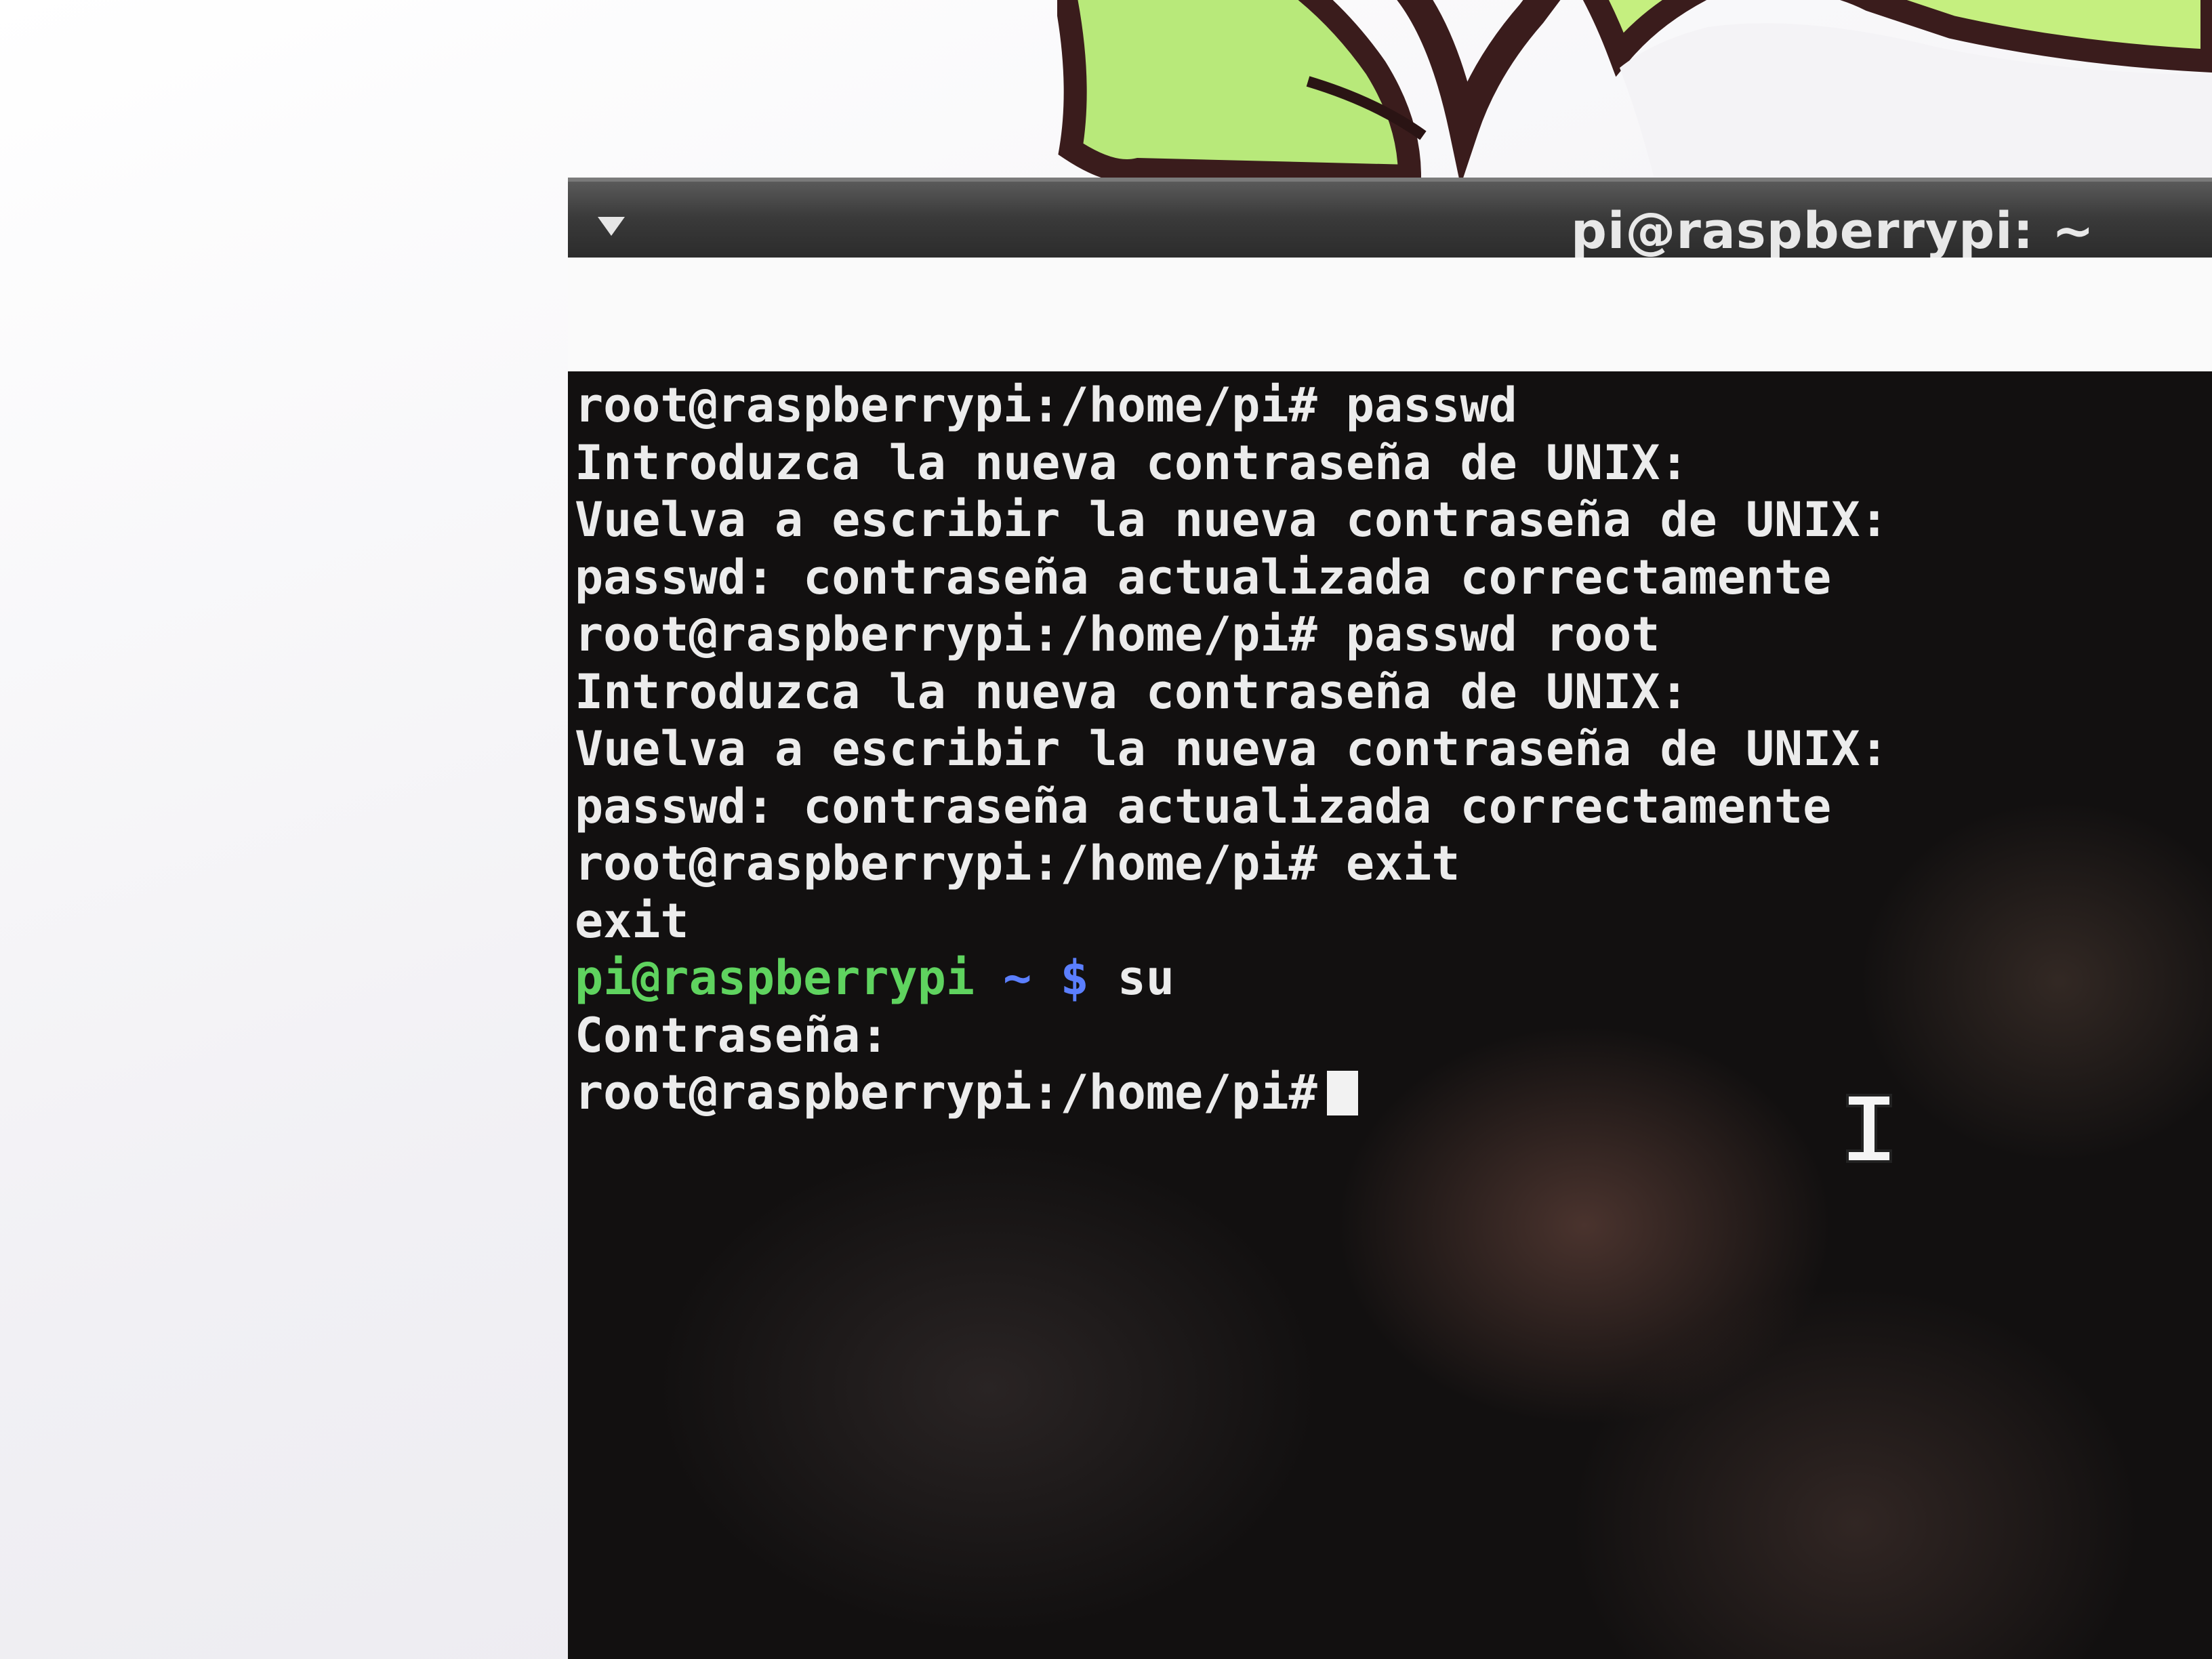 The height and width of the screenshot is (1659, 2212). Describe the element at coordinates (1390, 316) in the screenshot. I see `window-menubar` at that location.